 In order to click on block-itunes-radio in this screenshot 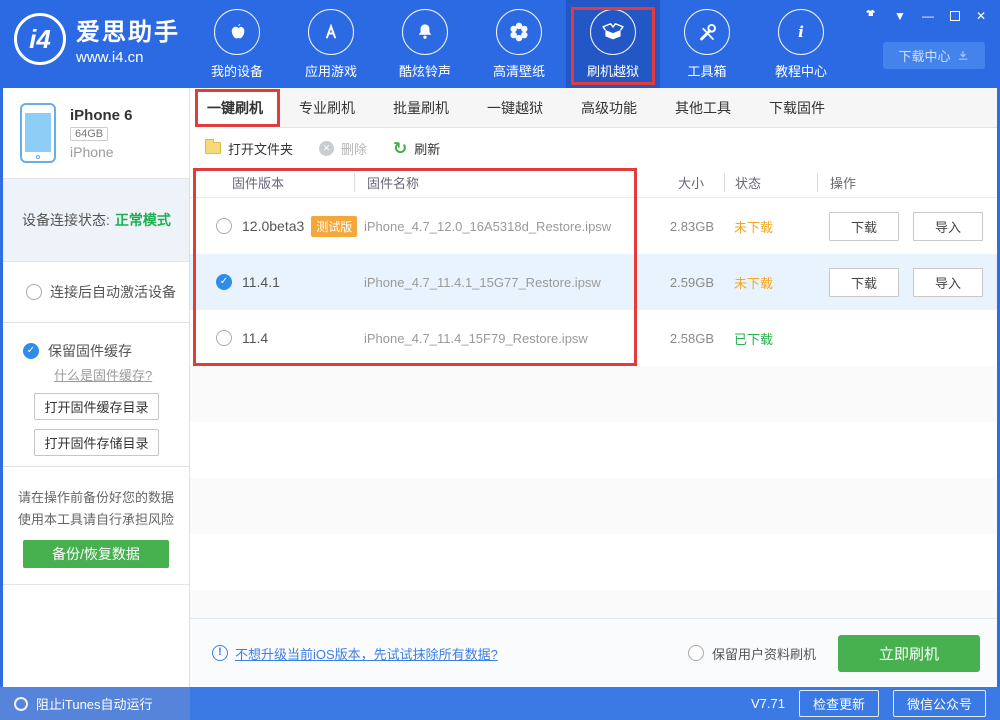, I will do `click(21, 703)`.